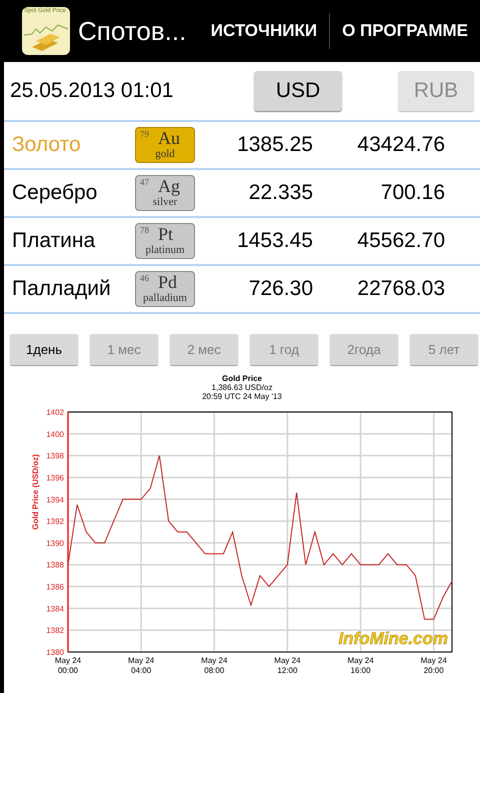 The width and height of the screenshot is (480, 800). I want to click on element-name: silver, so click(165, 202).